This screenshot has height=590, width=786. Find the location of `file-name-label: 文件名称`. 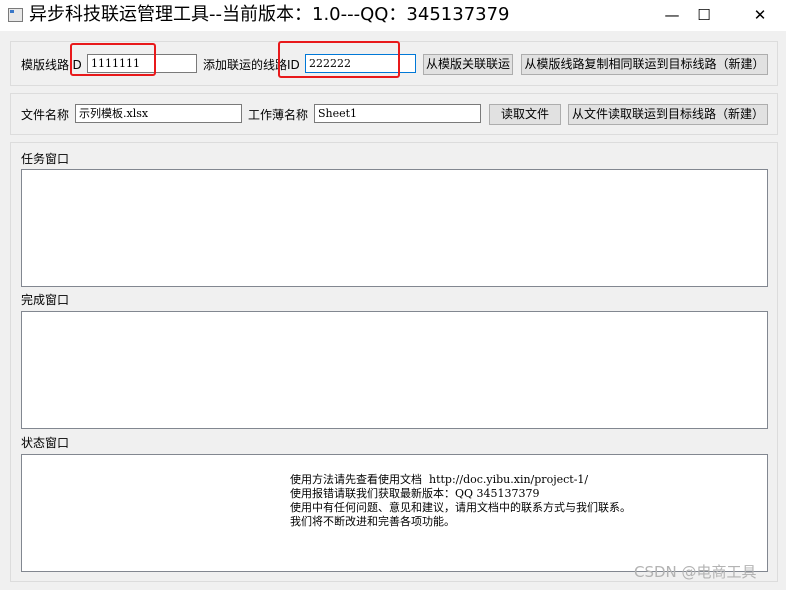

file-name-label: 文件名称 is located at coordinates (45, 115).